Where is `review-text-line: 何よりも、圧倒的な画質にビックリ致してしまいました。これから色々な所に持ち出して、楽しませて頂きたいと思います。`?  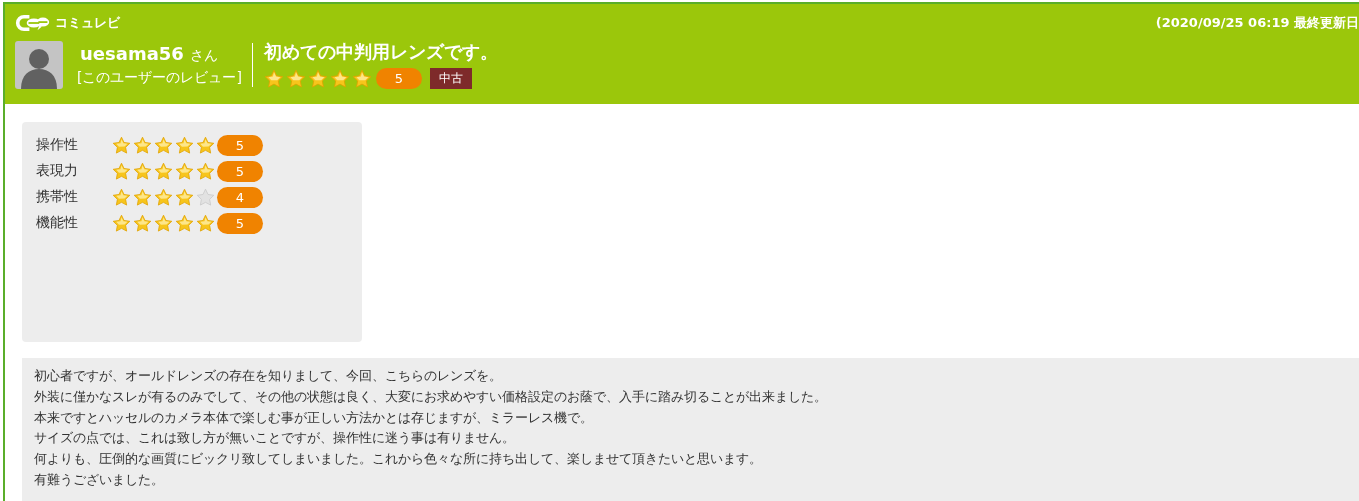 review-text-line: 何よりも、圧倒的な画質にビックリ致してしまいました。これから色々な所に持ち出して、楽しませて頂きたいと思います。 is located at coordinates (398, 459).